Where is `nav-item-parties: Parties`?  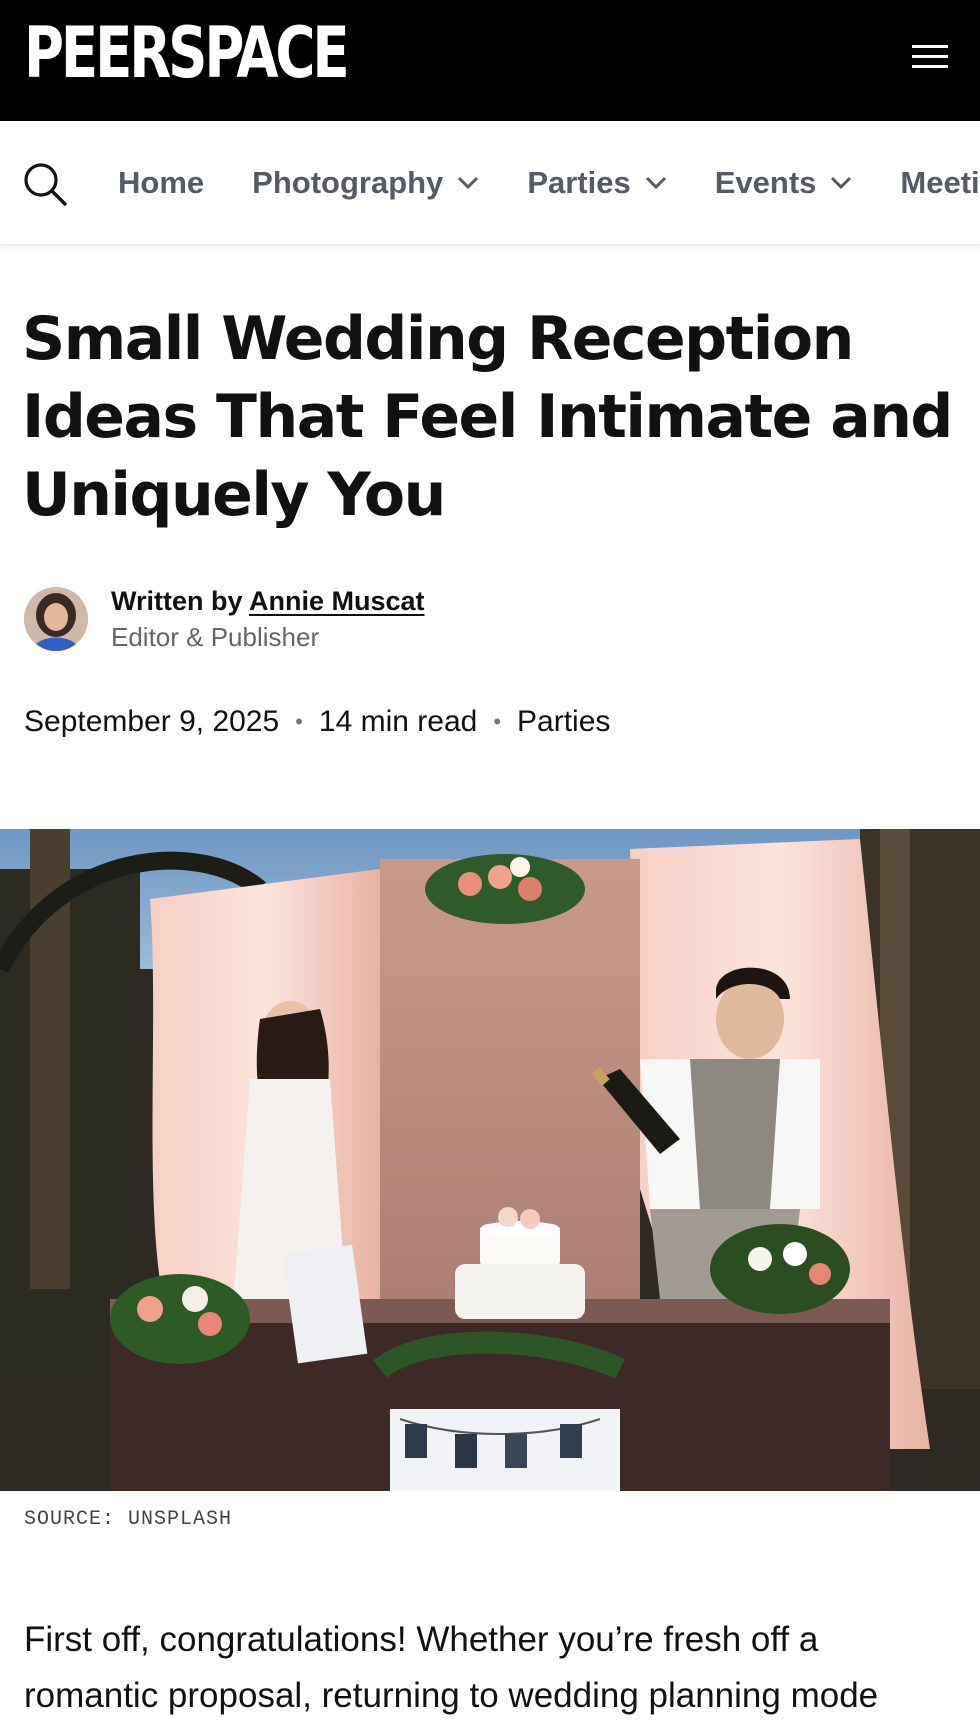
nav-item-parties: Parties is located at coordinates (596, 183).